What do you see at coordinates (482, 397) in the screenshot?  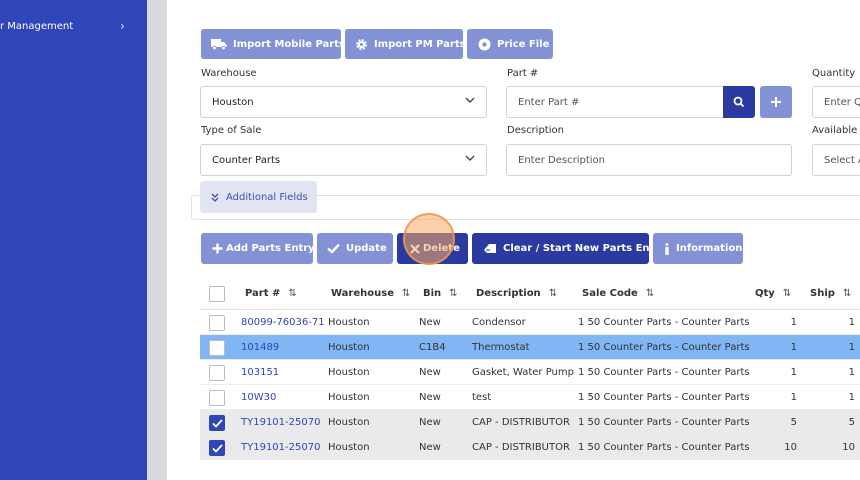 I see `cell-description: test` at bounding box center [482, 397].